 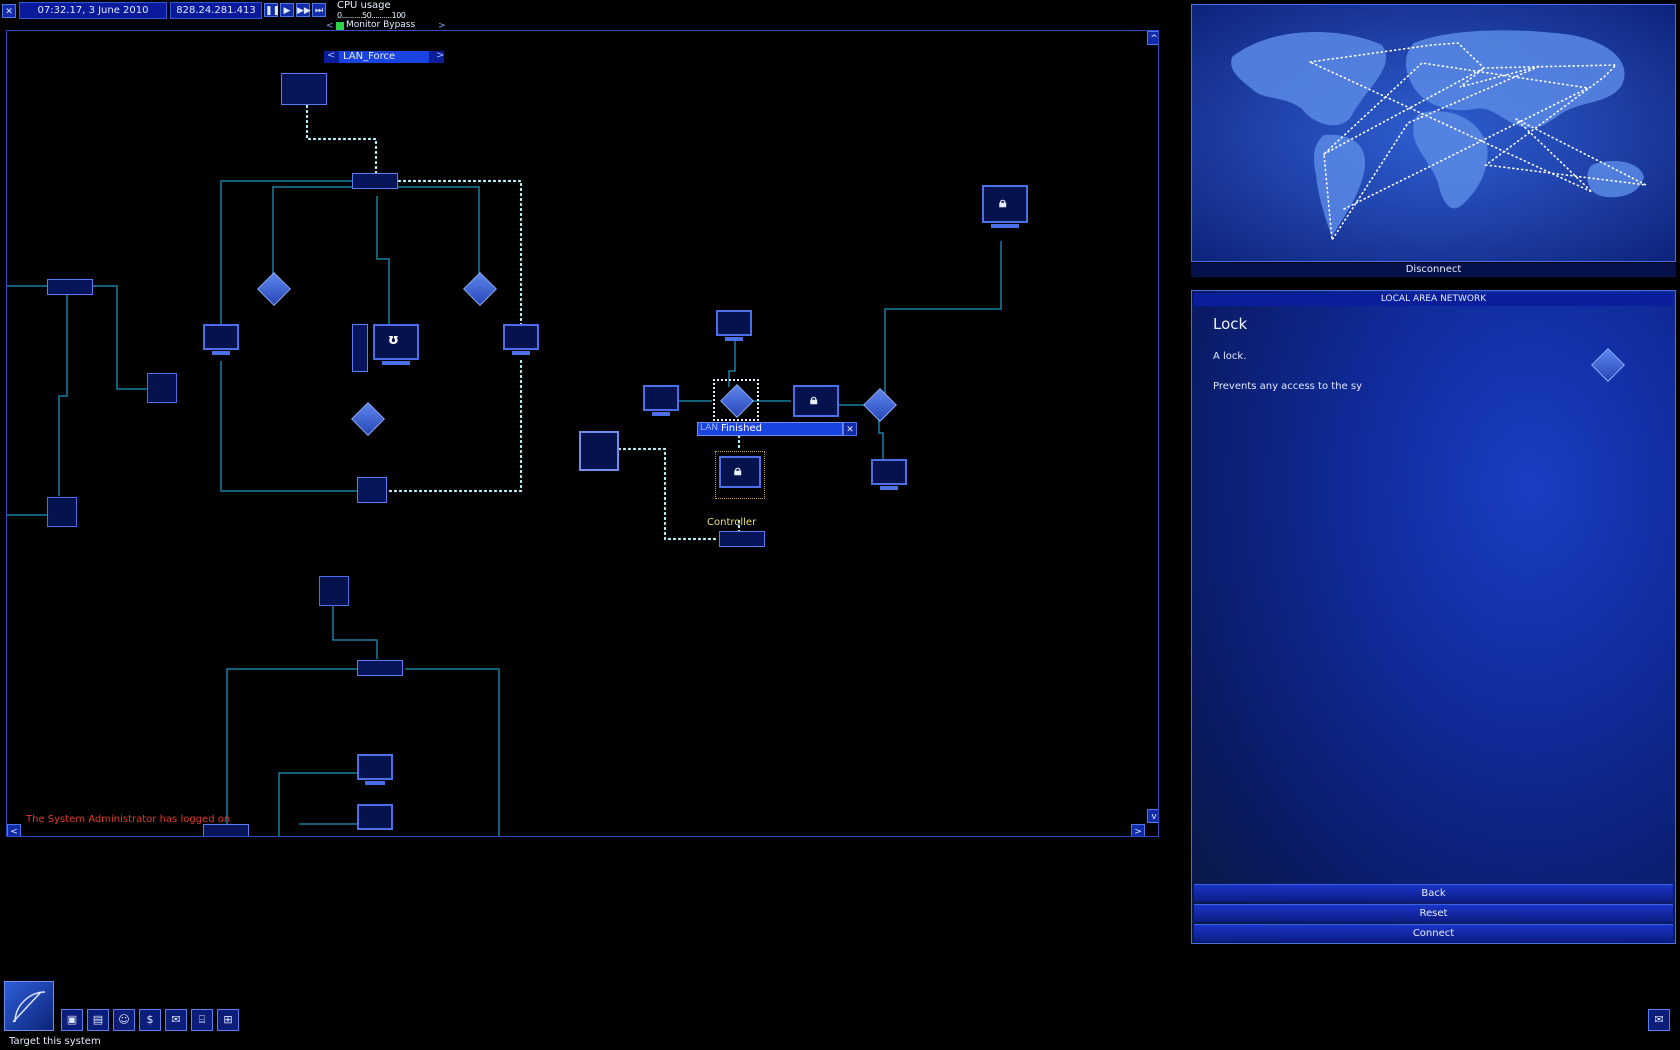 I want to click on email-icon: ✉, so click(x=176, y=1020).